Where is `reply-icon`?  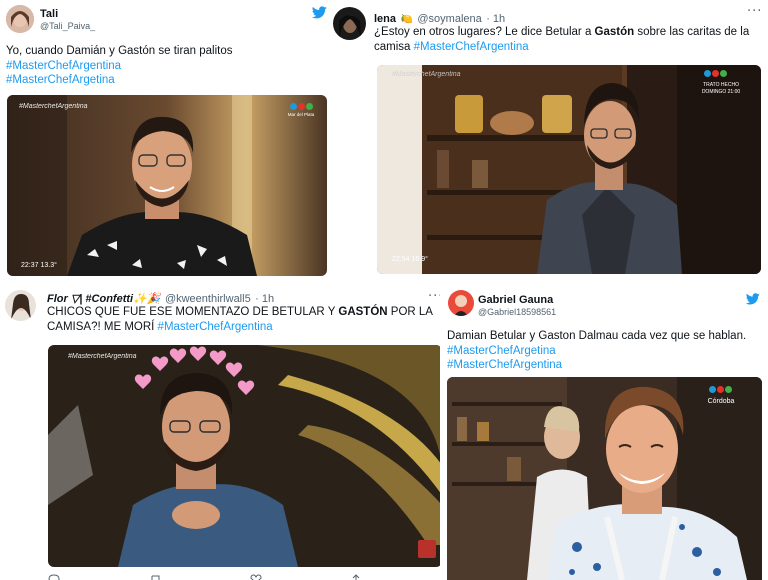 reply-icon is located at coordinates (54, 577).